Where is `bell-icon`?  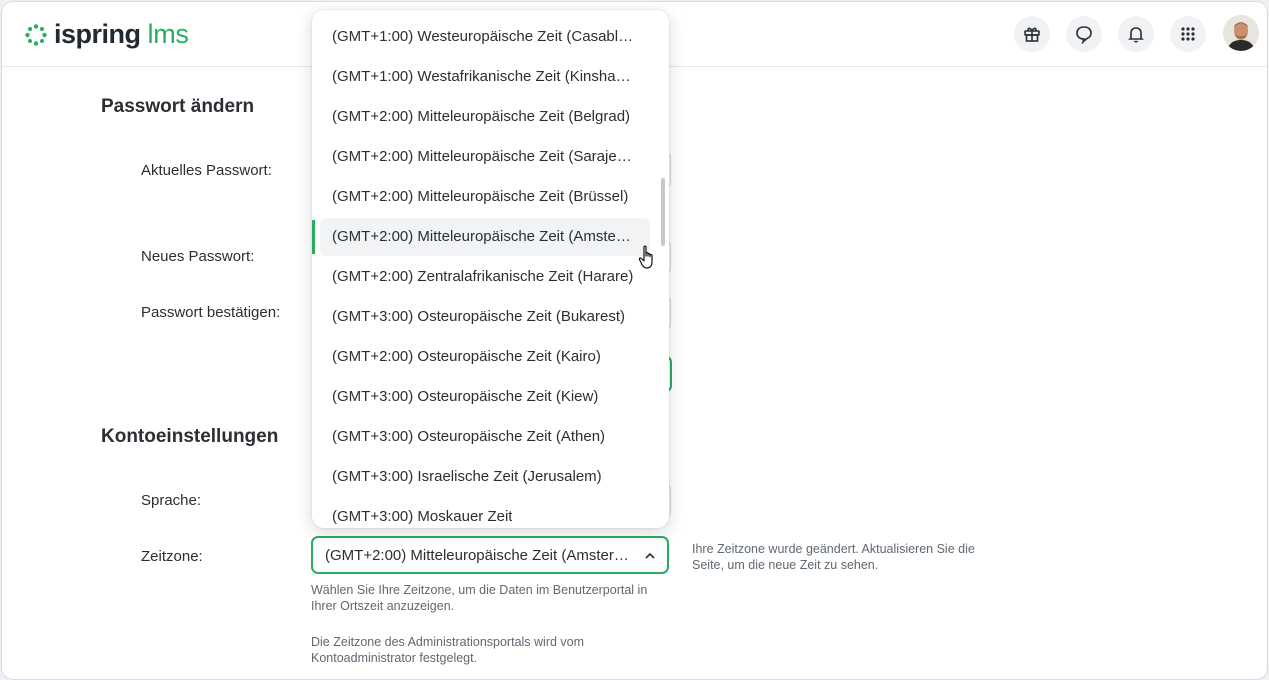 bell-icon is located at coordinates (1136, 35).